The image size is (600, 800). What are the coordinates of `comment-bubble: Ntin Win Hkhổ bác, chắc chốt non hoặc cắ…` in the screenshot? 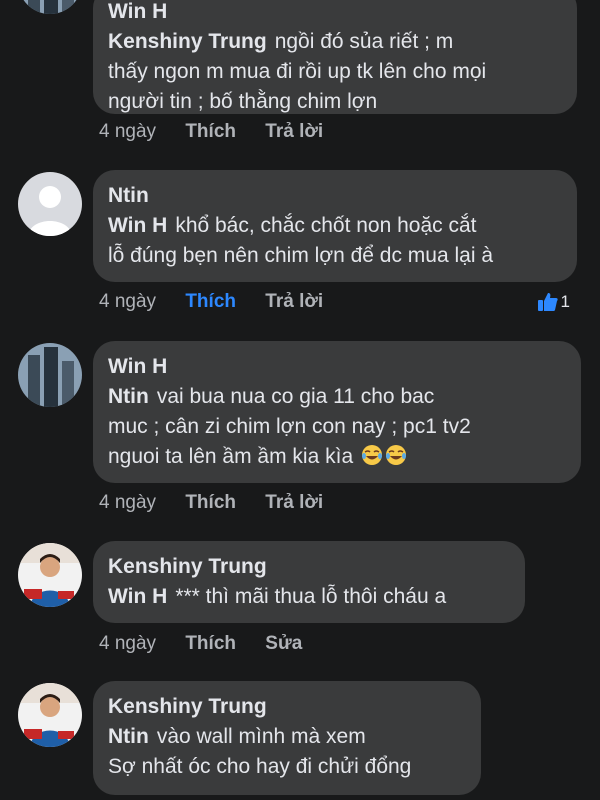 It's located at (335, 226).